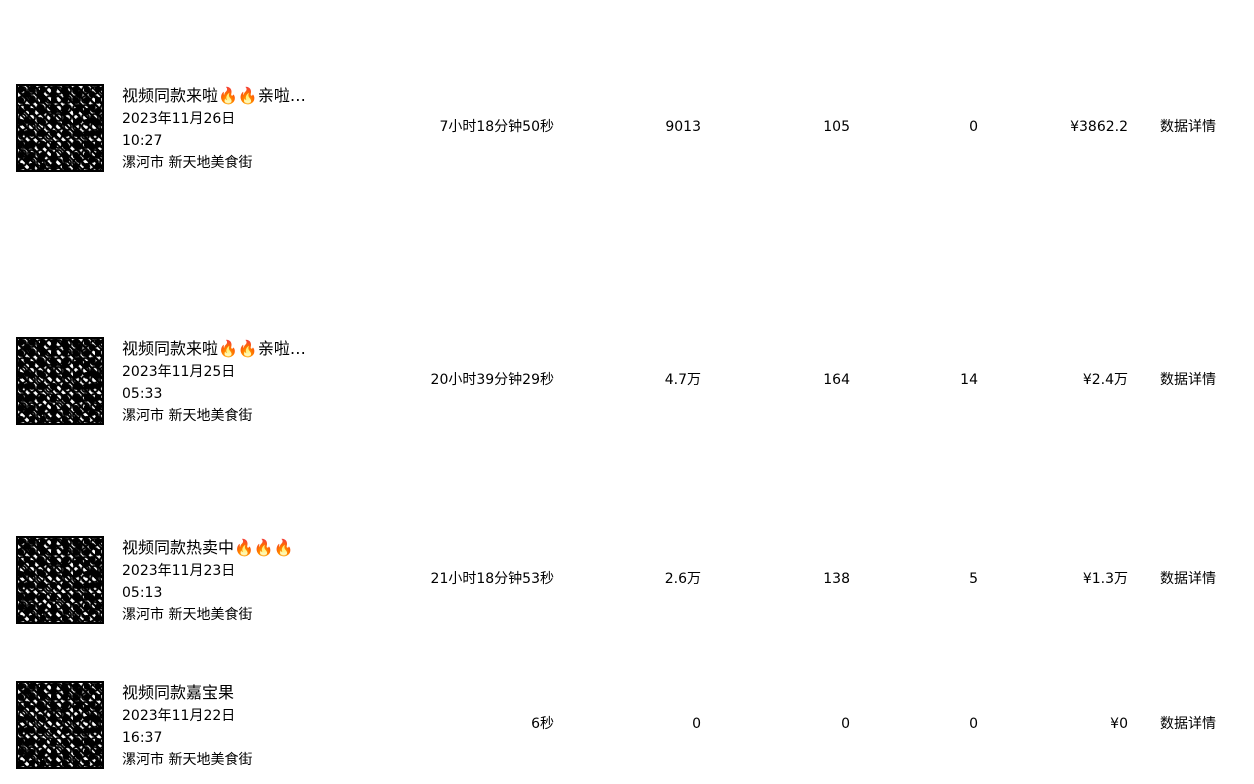  Describe the element at coordinates (142, 394) in the screenshot. I see `session-time: 05:33` at that location.